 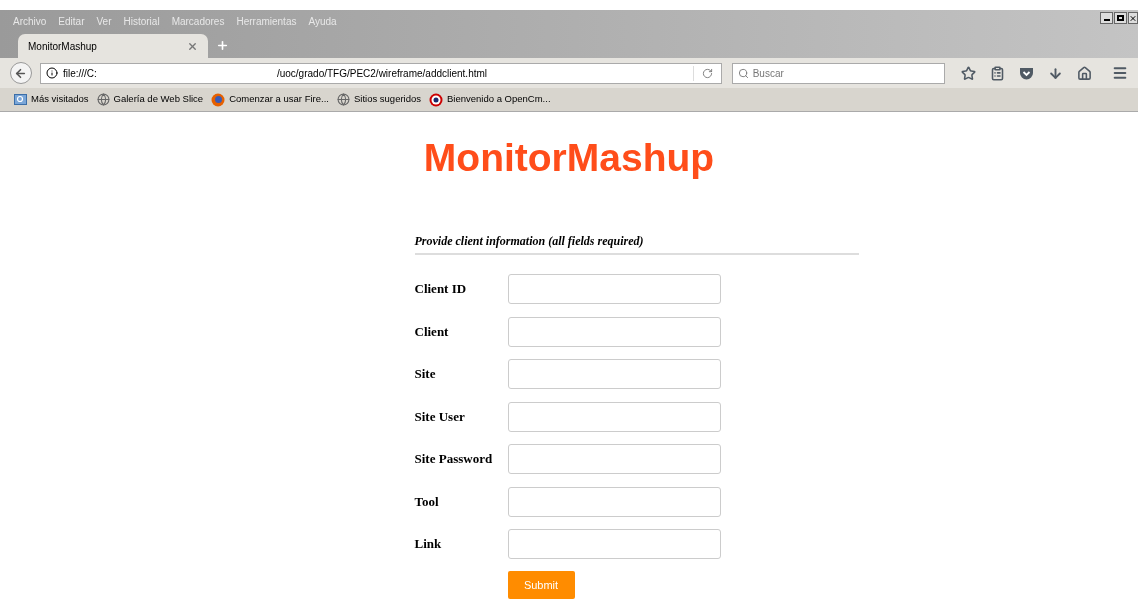 What do you see at coordinates (1106, 18) in the screenshot?
I see `minimize-icon` at bounding box center [1106, 18].